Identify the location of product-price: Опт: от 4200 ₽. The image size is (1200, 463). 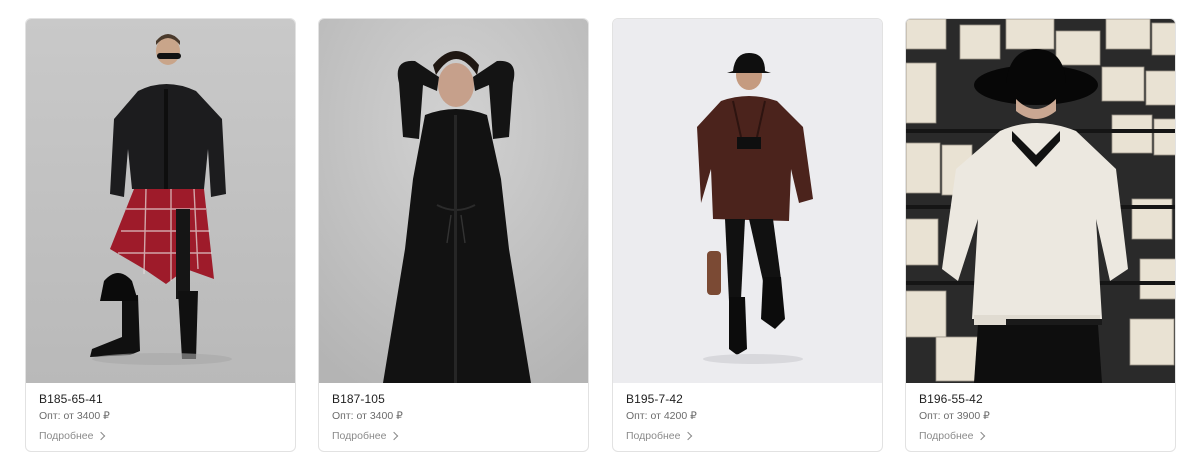
(661, 416).